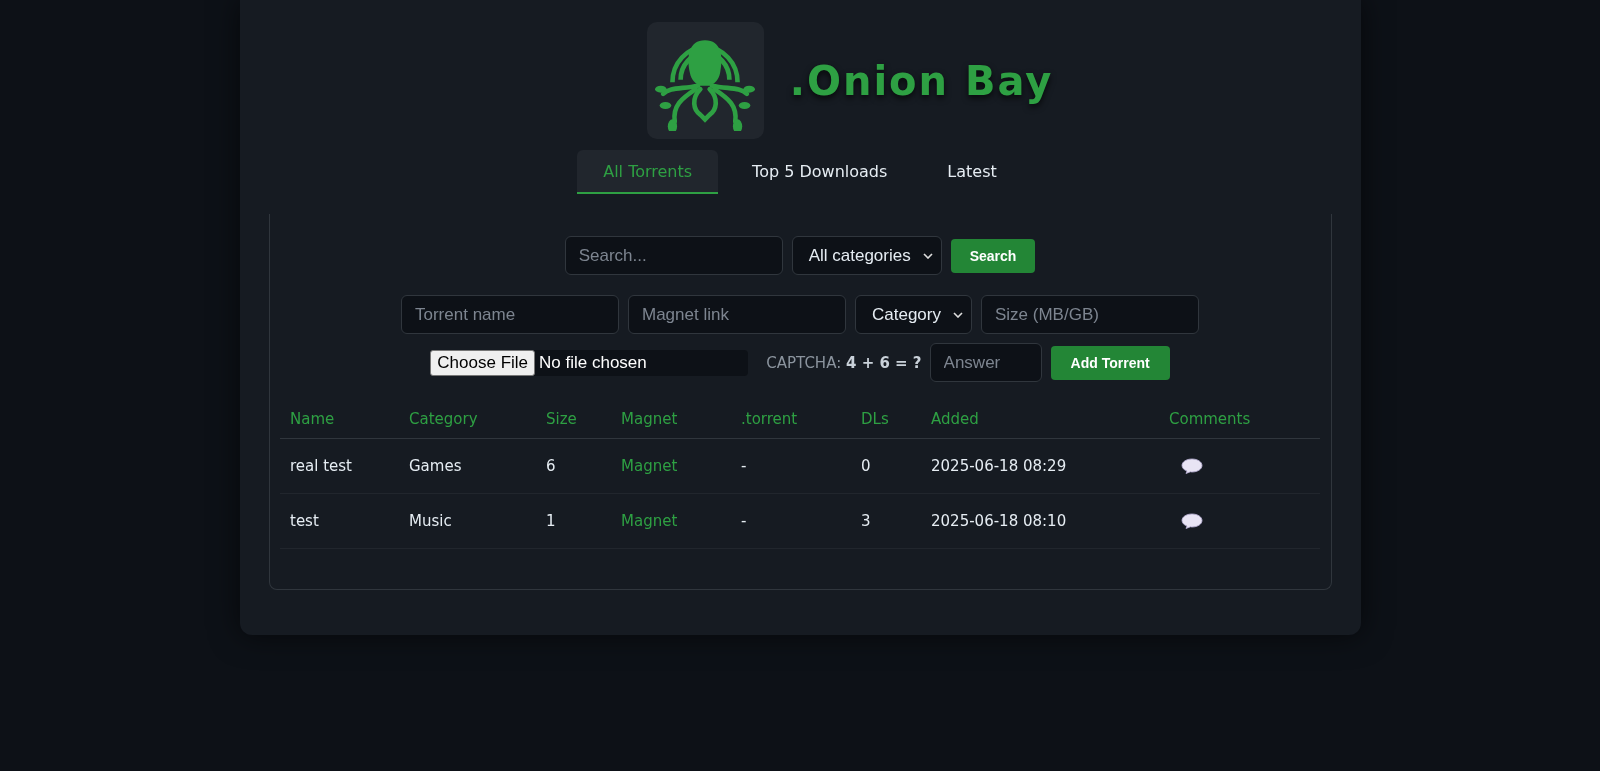 The image size is (1600, 771). Describe the element at coordinates (769, 419) in the screenshot. I see `column-header: .torrent` at that location.